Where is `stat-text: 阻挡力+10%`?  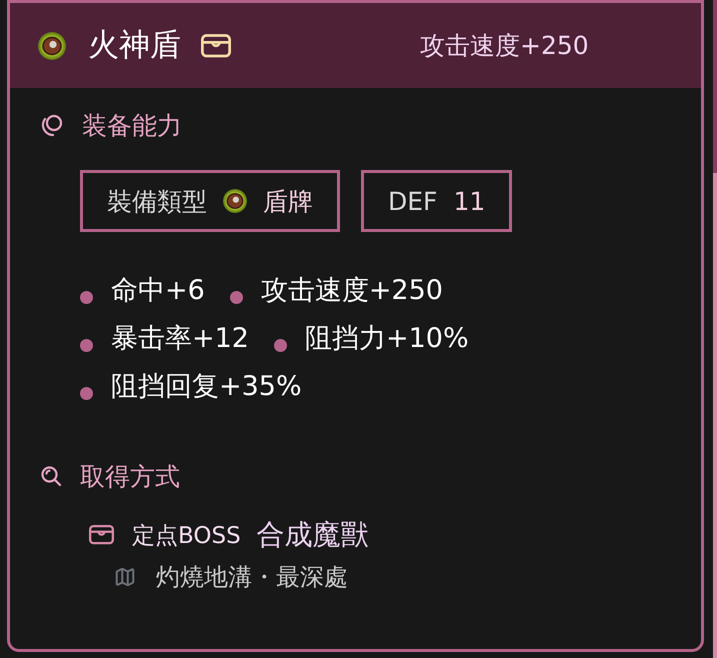
stat-text: 阻挡力+10% is located at coordinates (386, 339).